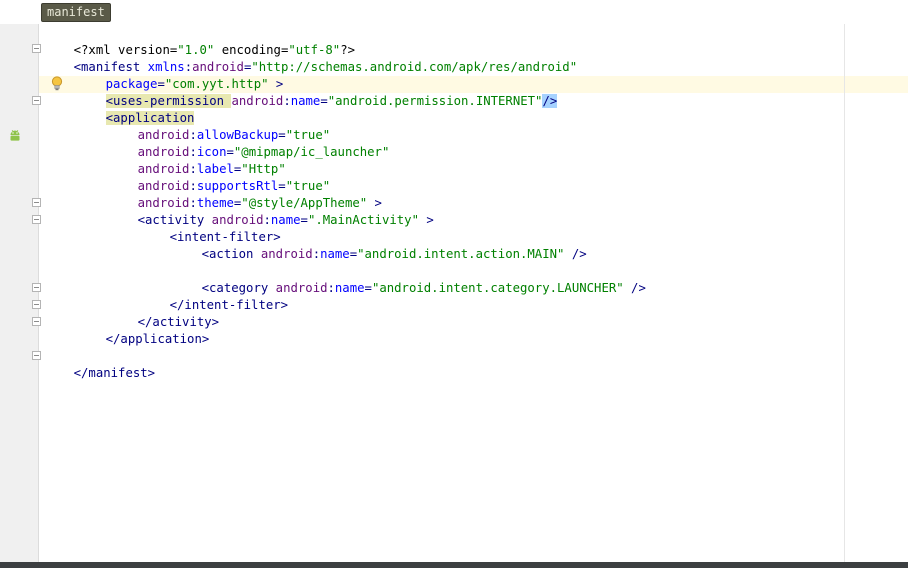 The image size is (908, 568). What do you see at coordinates (454, 565) in the screenshot?
I see `status-bar-edge` at bounding box center [454, 565].